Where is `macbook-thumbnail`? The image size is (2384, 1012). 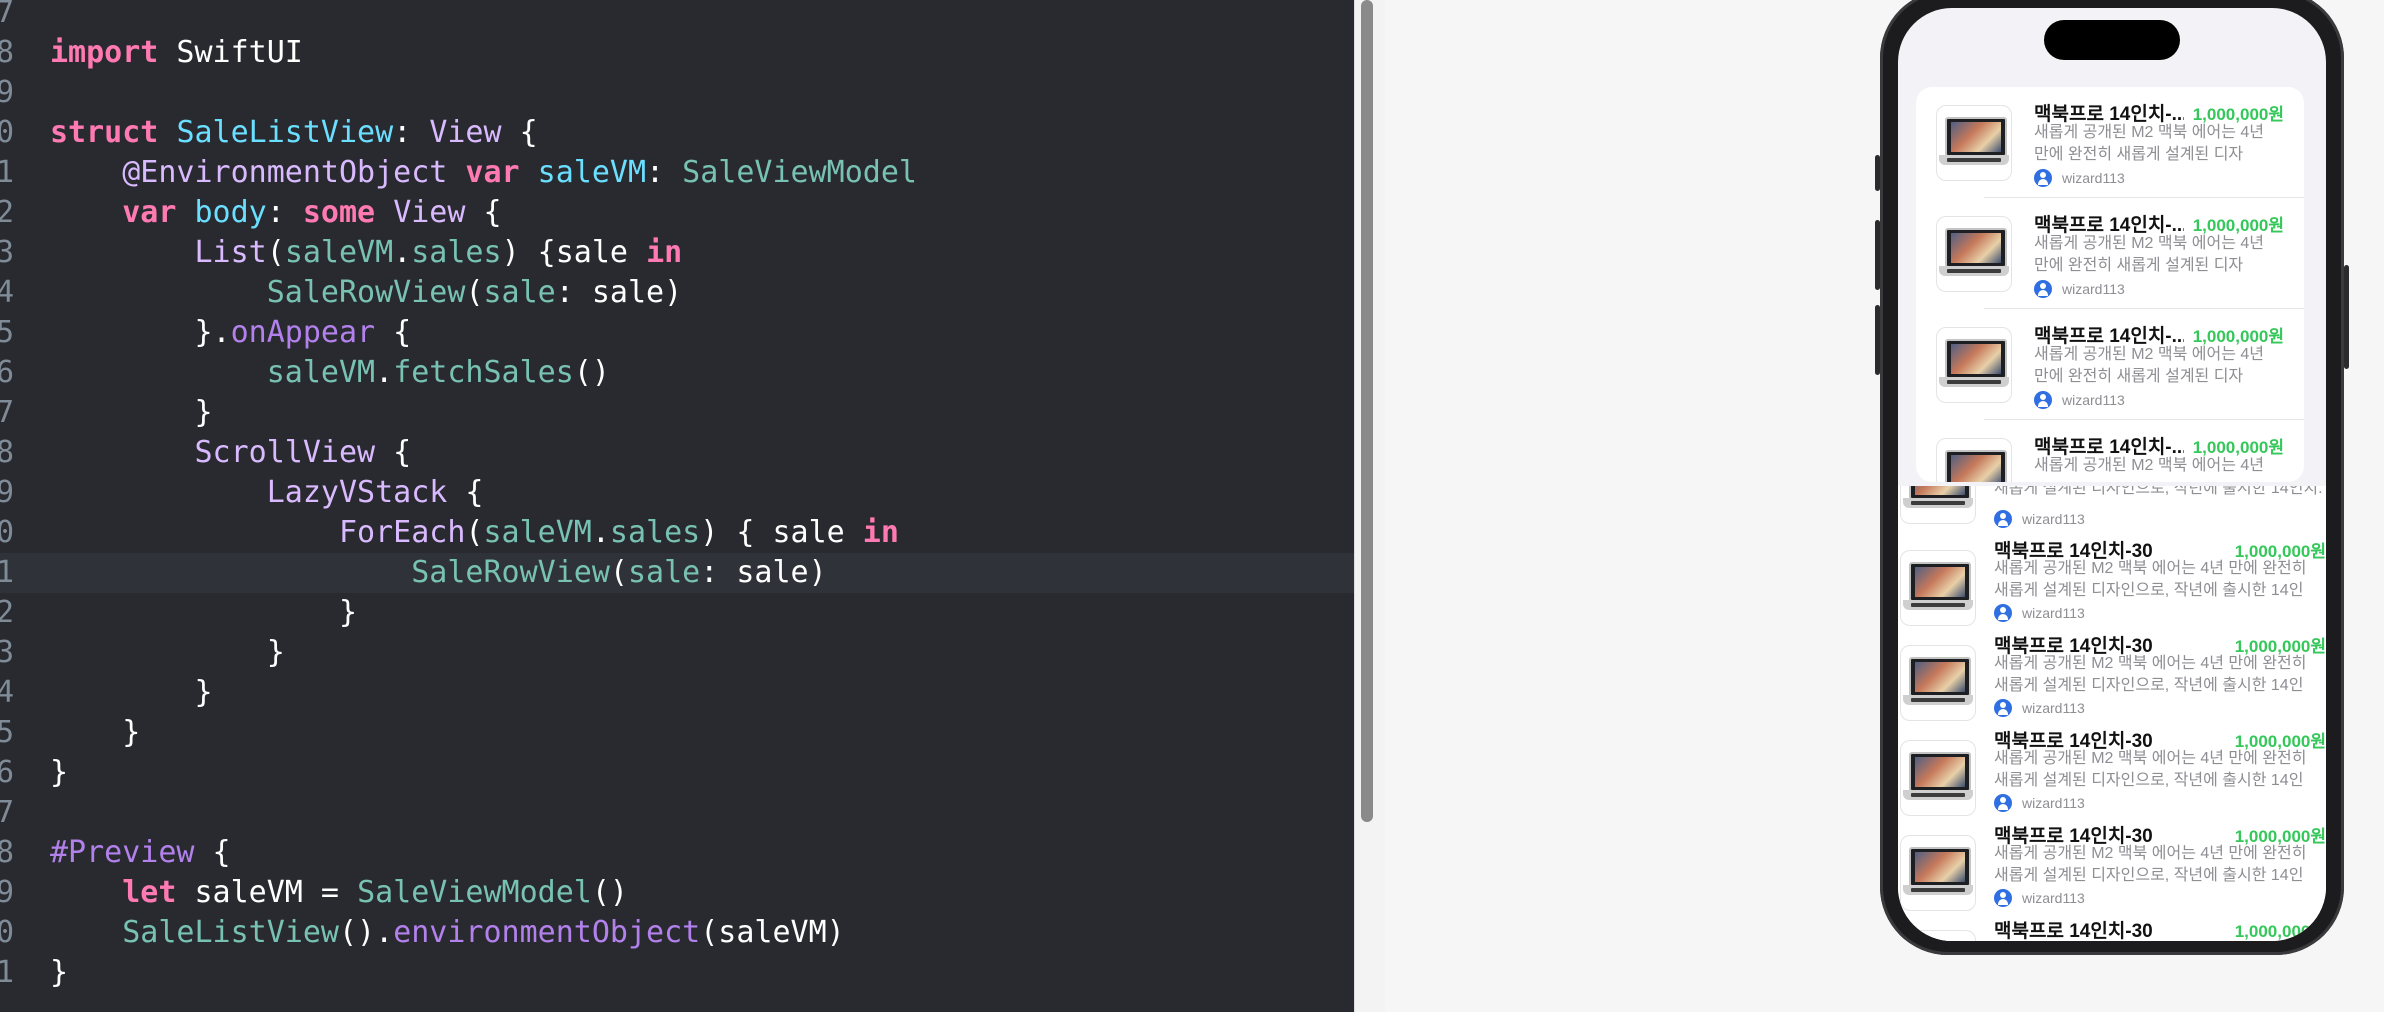 macbook-thumbnail is located at coordinates (1974, 460).